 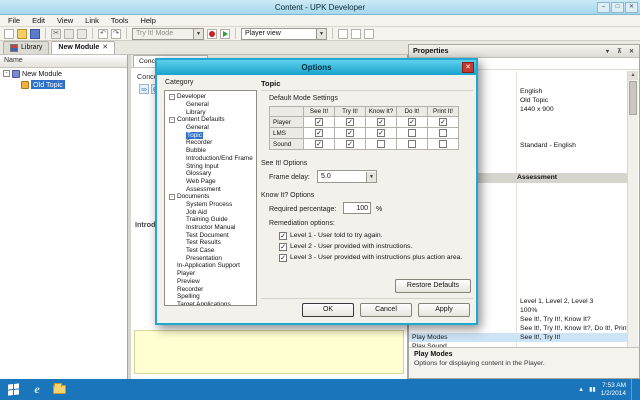 I want to click on category-tree-item: Target Applications, so click(x=211, y=303).